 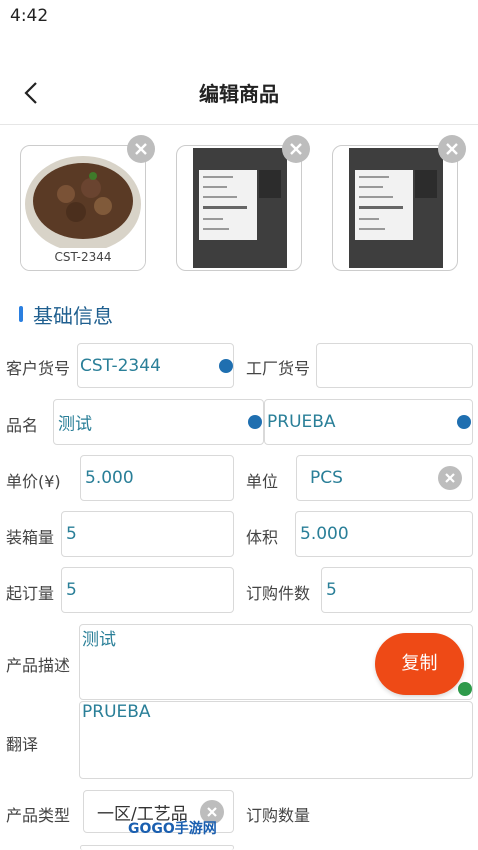 What do you see at coordinates (262, 537) in the screenshot?
I see `volume-label: 体积` at bounding box center [262, 537].